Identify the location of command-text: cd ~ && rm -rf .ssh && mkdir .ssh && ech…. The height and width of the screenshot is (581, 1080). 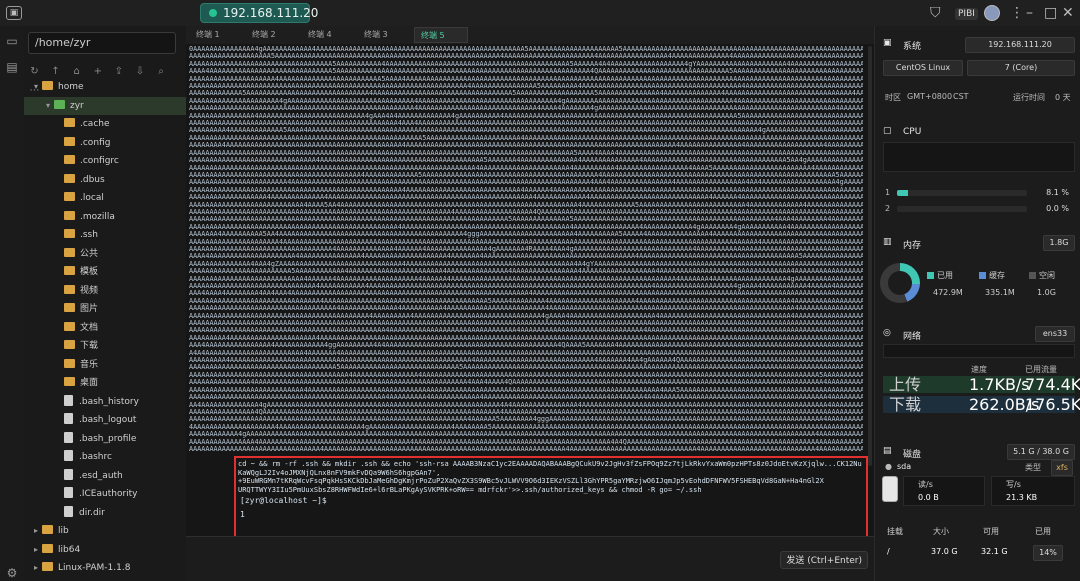
(551, 477).